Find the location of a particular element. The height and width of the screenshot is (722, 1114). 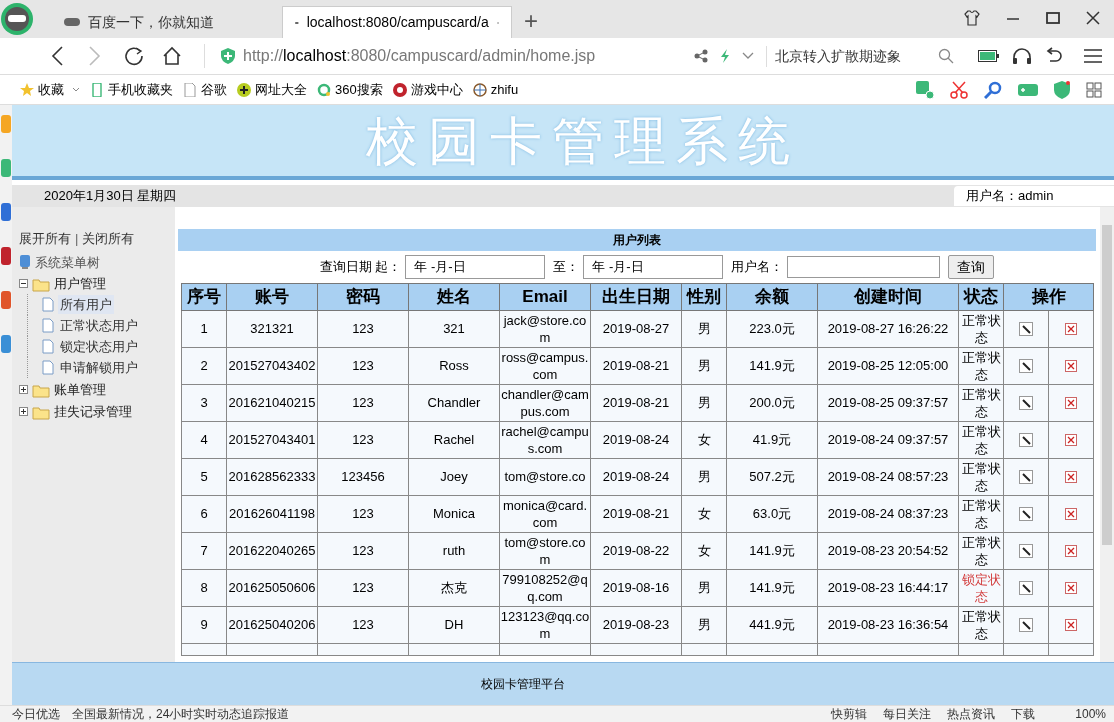

bookmark-item: 网址大全 is located at coordinates (272, 89).